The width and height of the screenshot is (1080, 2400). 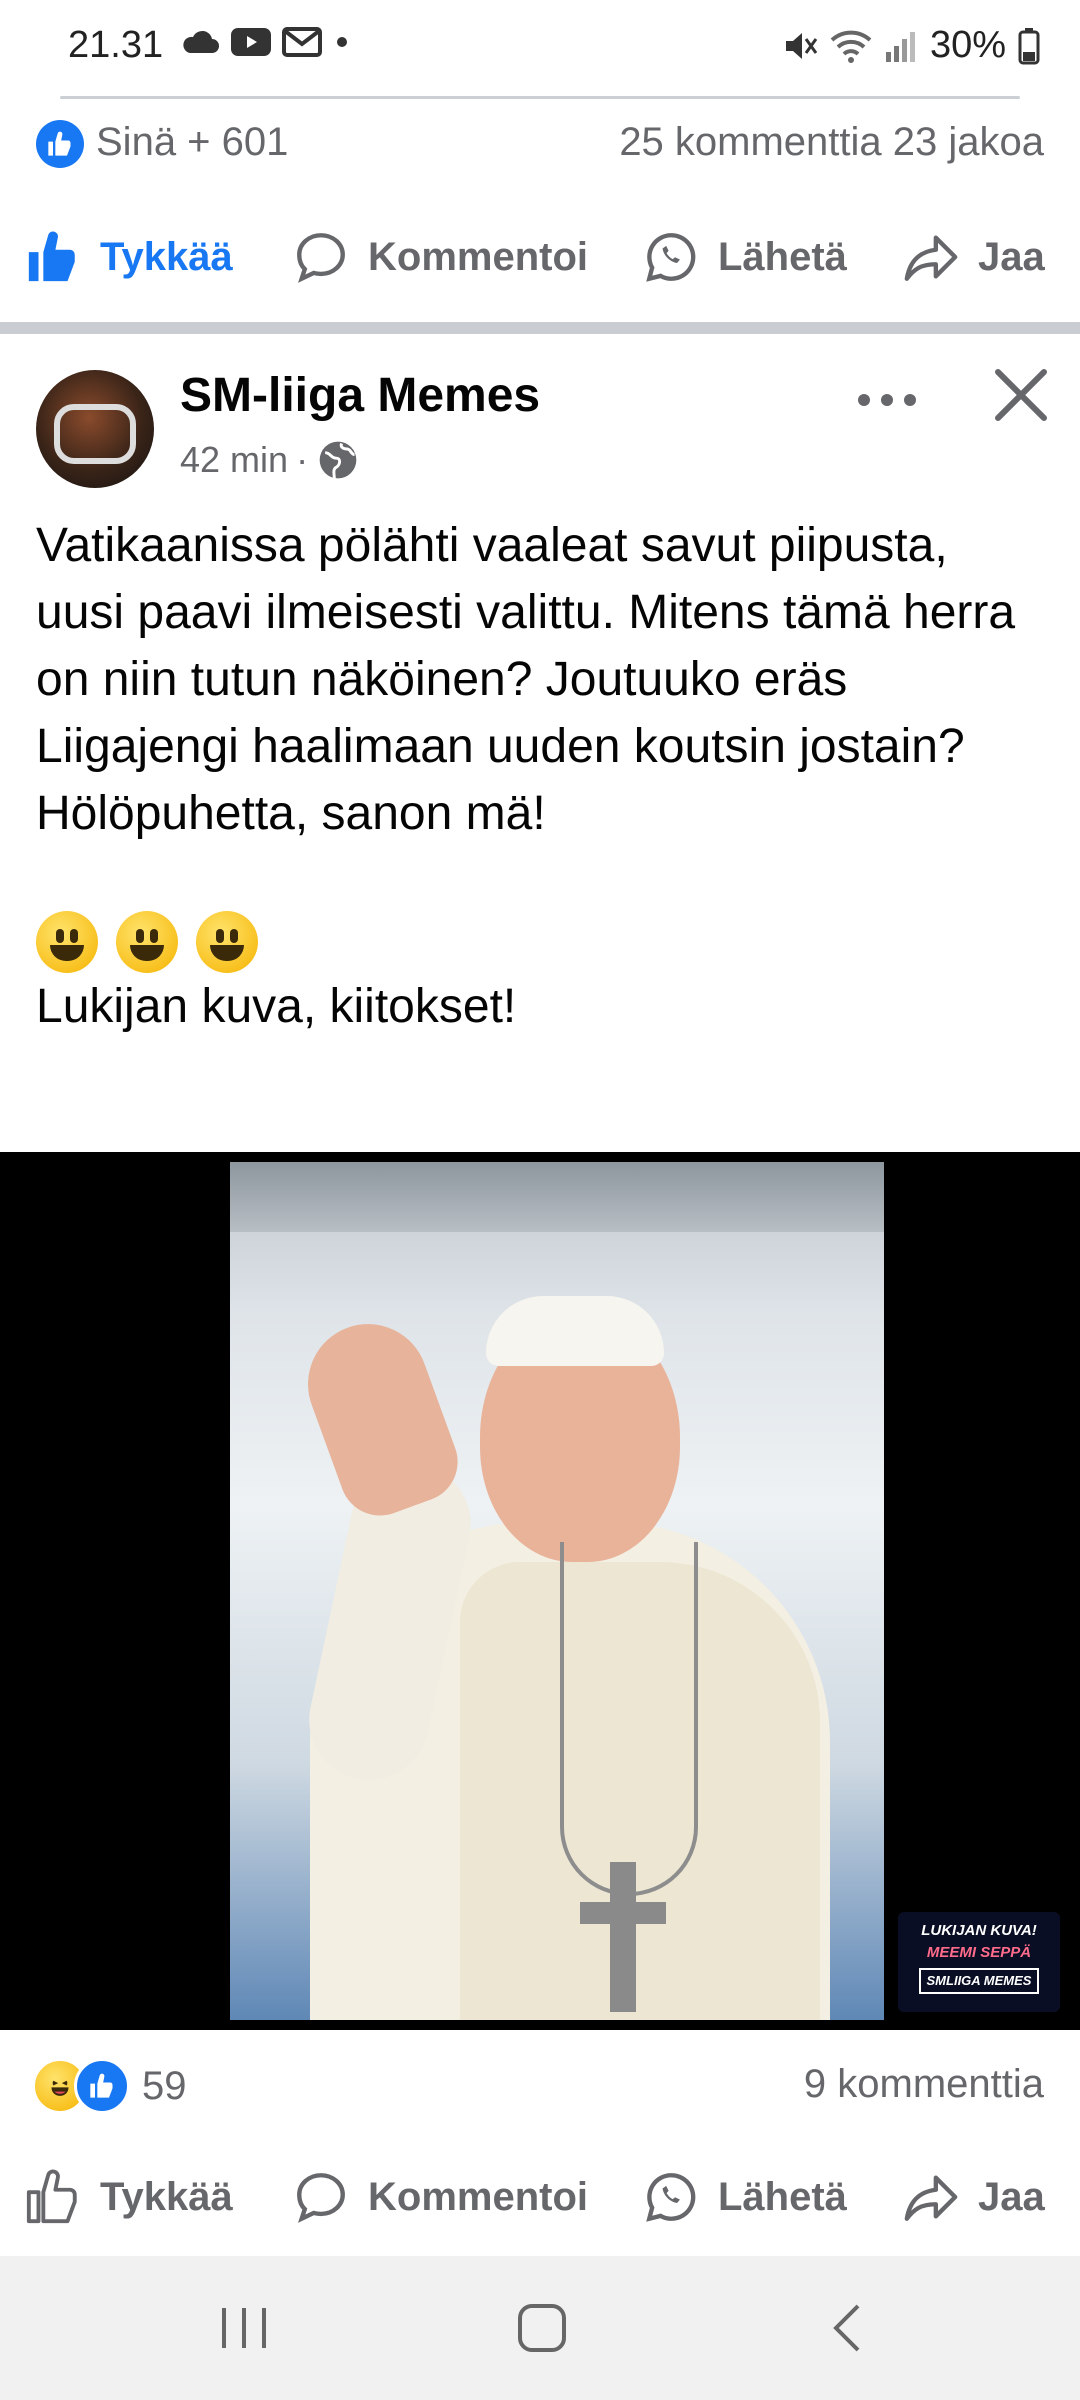 I want to click on feed-separator, so click(x=540, y=328).